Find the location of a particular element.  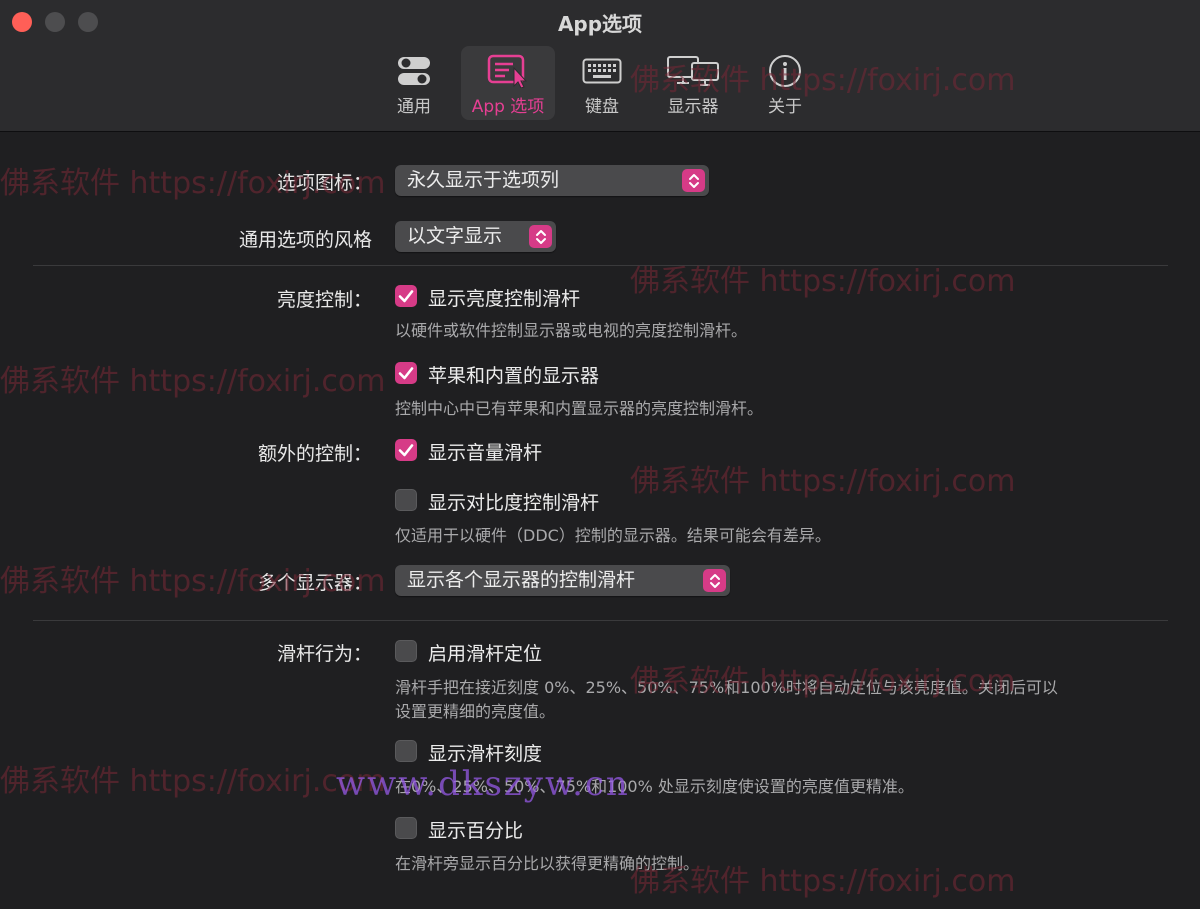

displays-icon is located at coordinates (693, 71).